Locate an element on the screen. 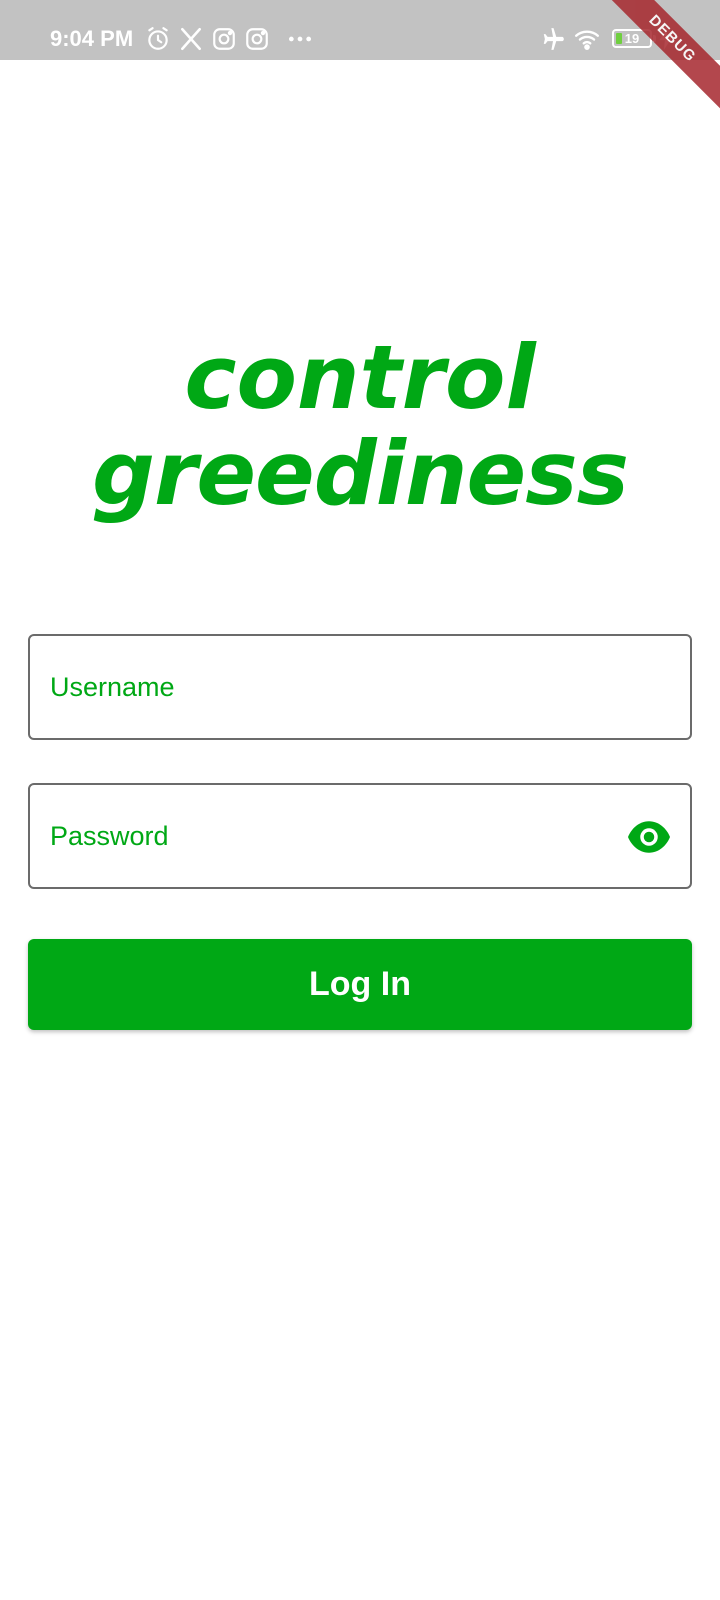 The image size is (720, 1600). password-field is located at coordinates (360, 836).